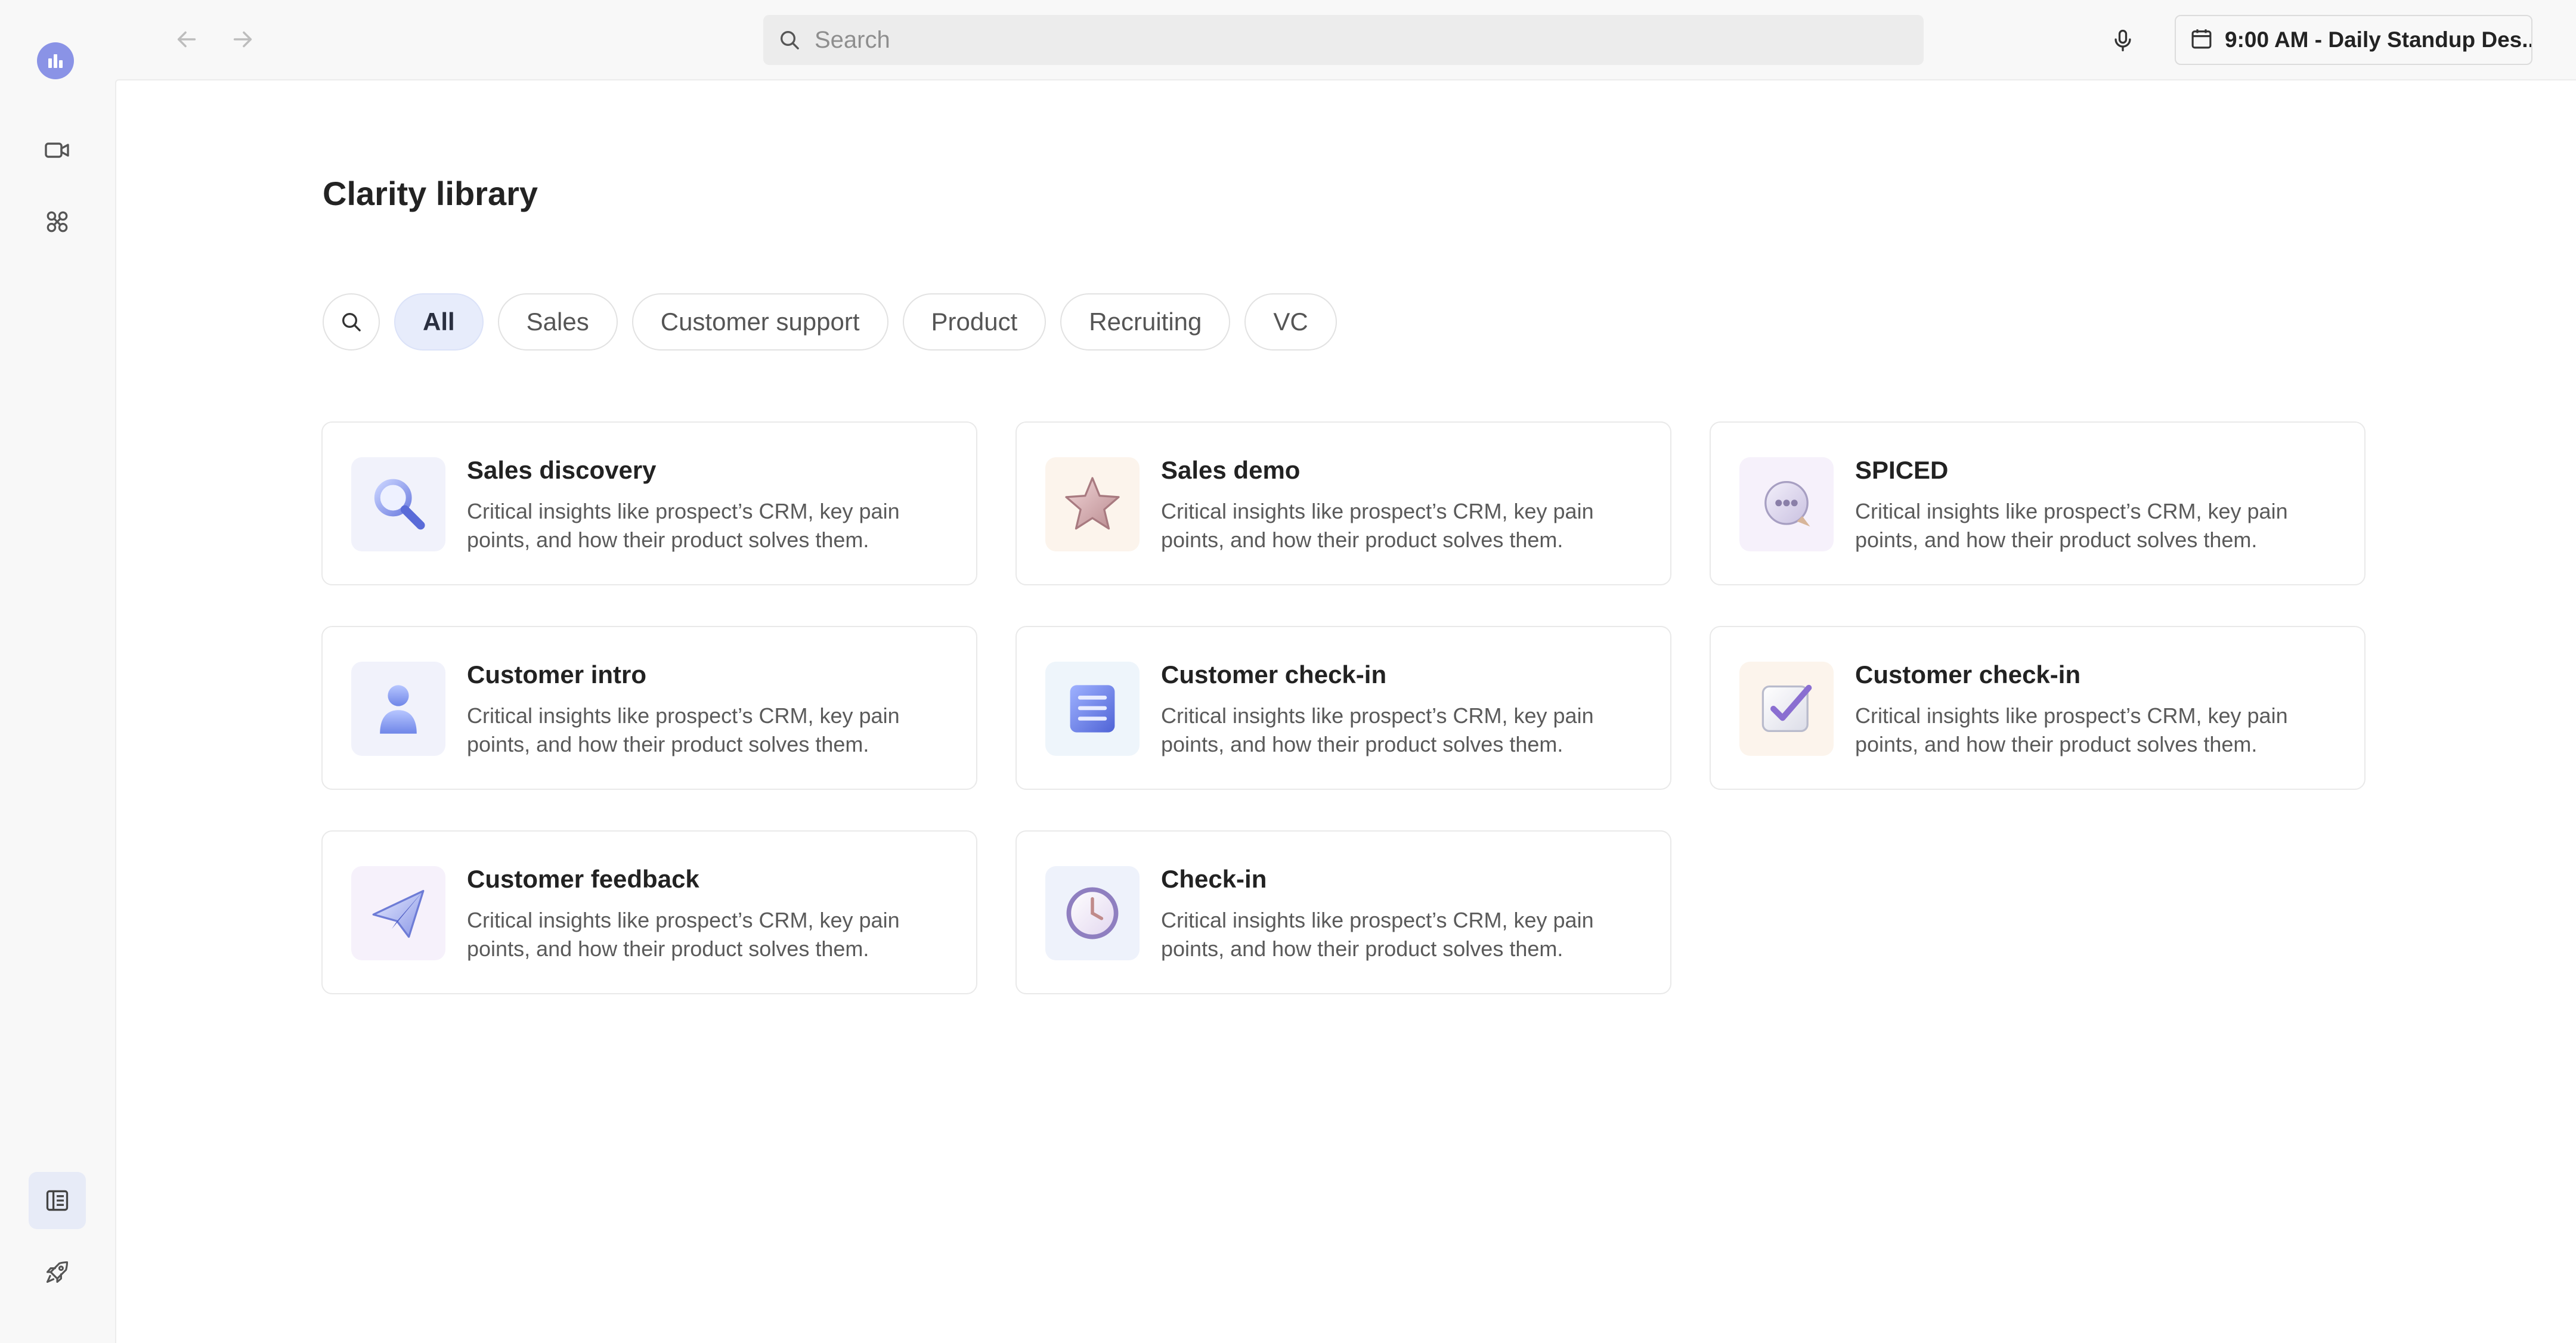 The width and height of the screenshot is (2576, 1343). I want to click on global-search, so click(1343, 40).